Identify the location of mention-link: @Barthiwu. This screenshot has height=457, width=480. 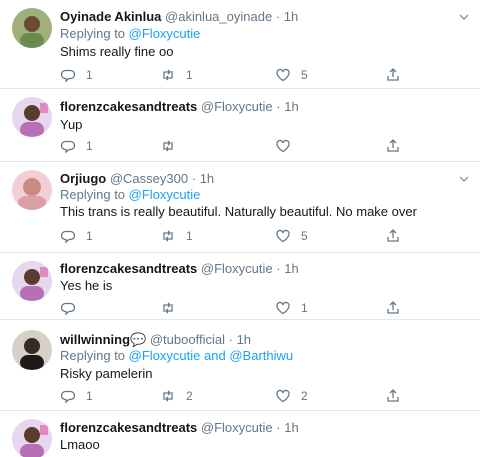
(261, 355).